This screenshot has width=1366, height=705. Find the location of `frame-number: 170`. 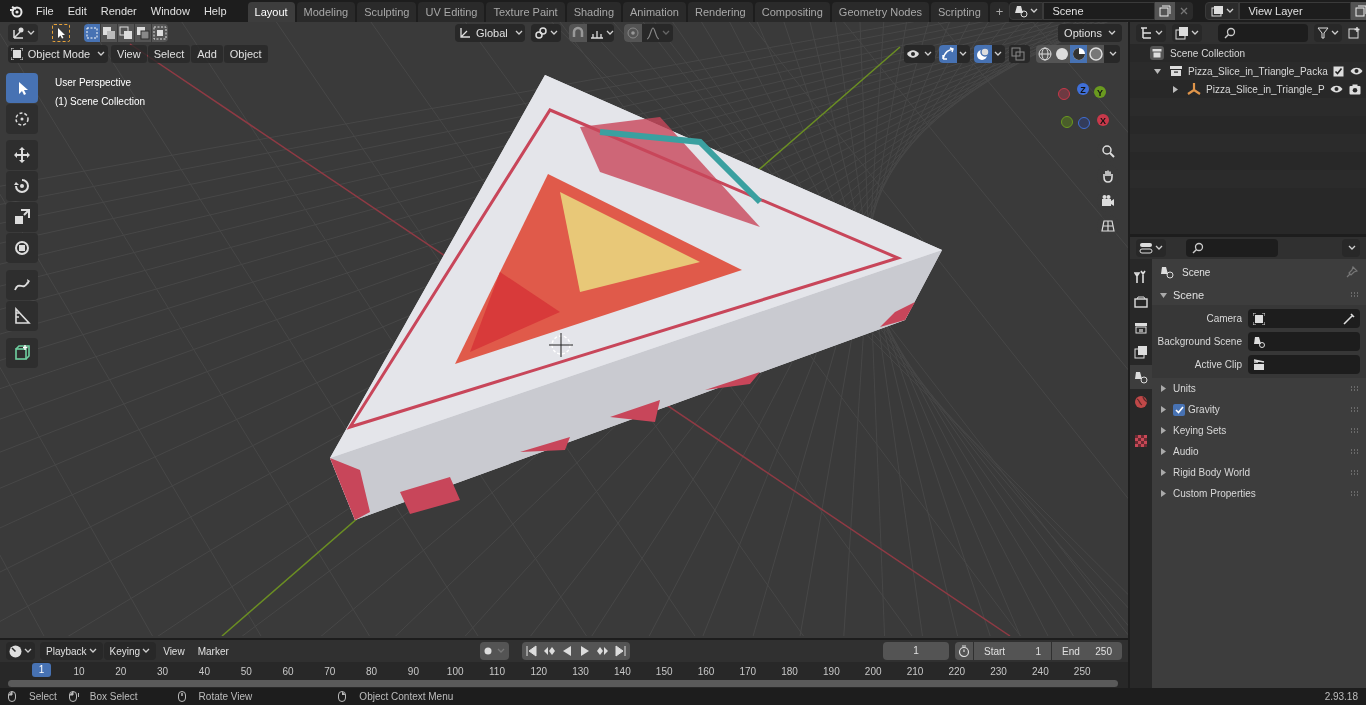

frame-number: 170 is located at coordinates (748, 672).